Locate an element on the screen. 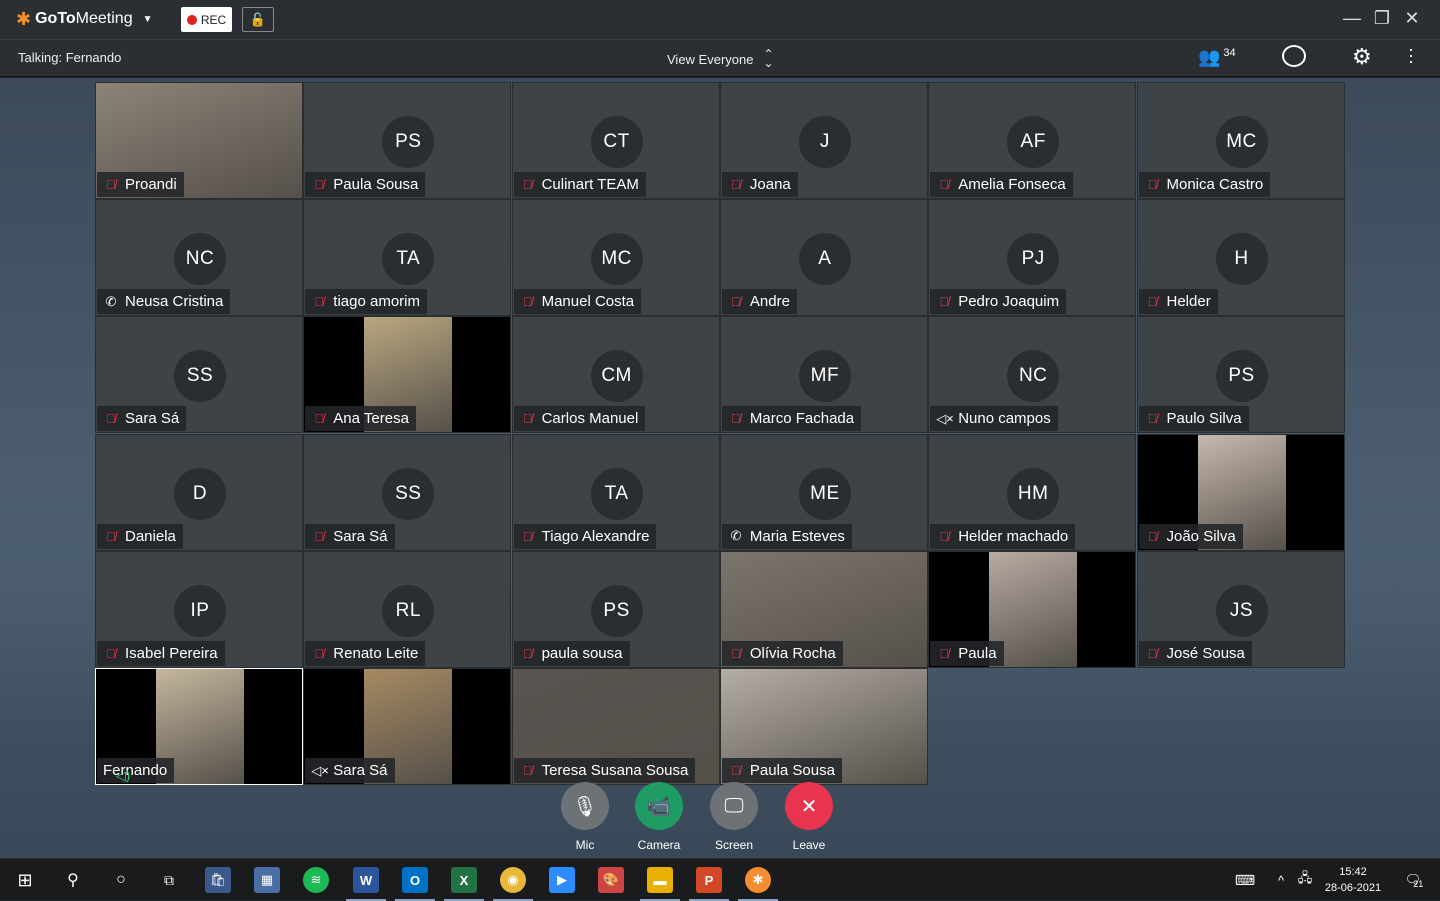 Image resolution: width=1440 pixels, height=901 pixels. participant-tile: TA 🎙̸ Tiago Alexandre is located at coordinates (615, 492).